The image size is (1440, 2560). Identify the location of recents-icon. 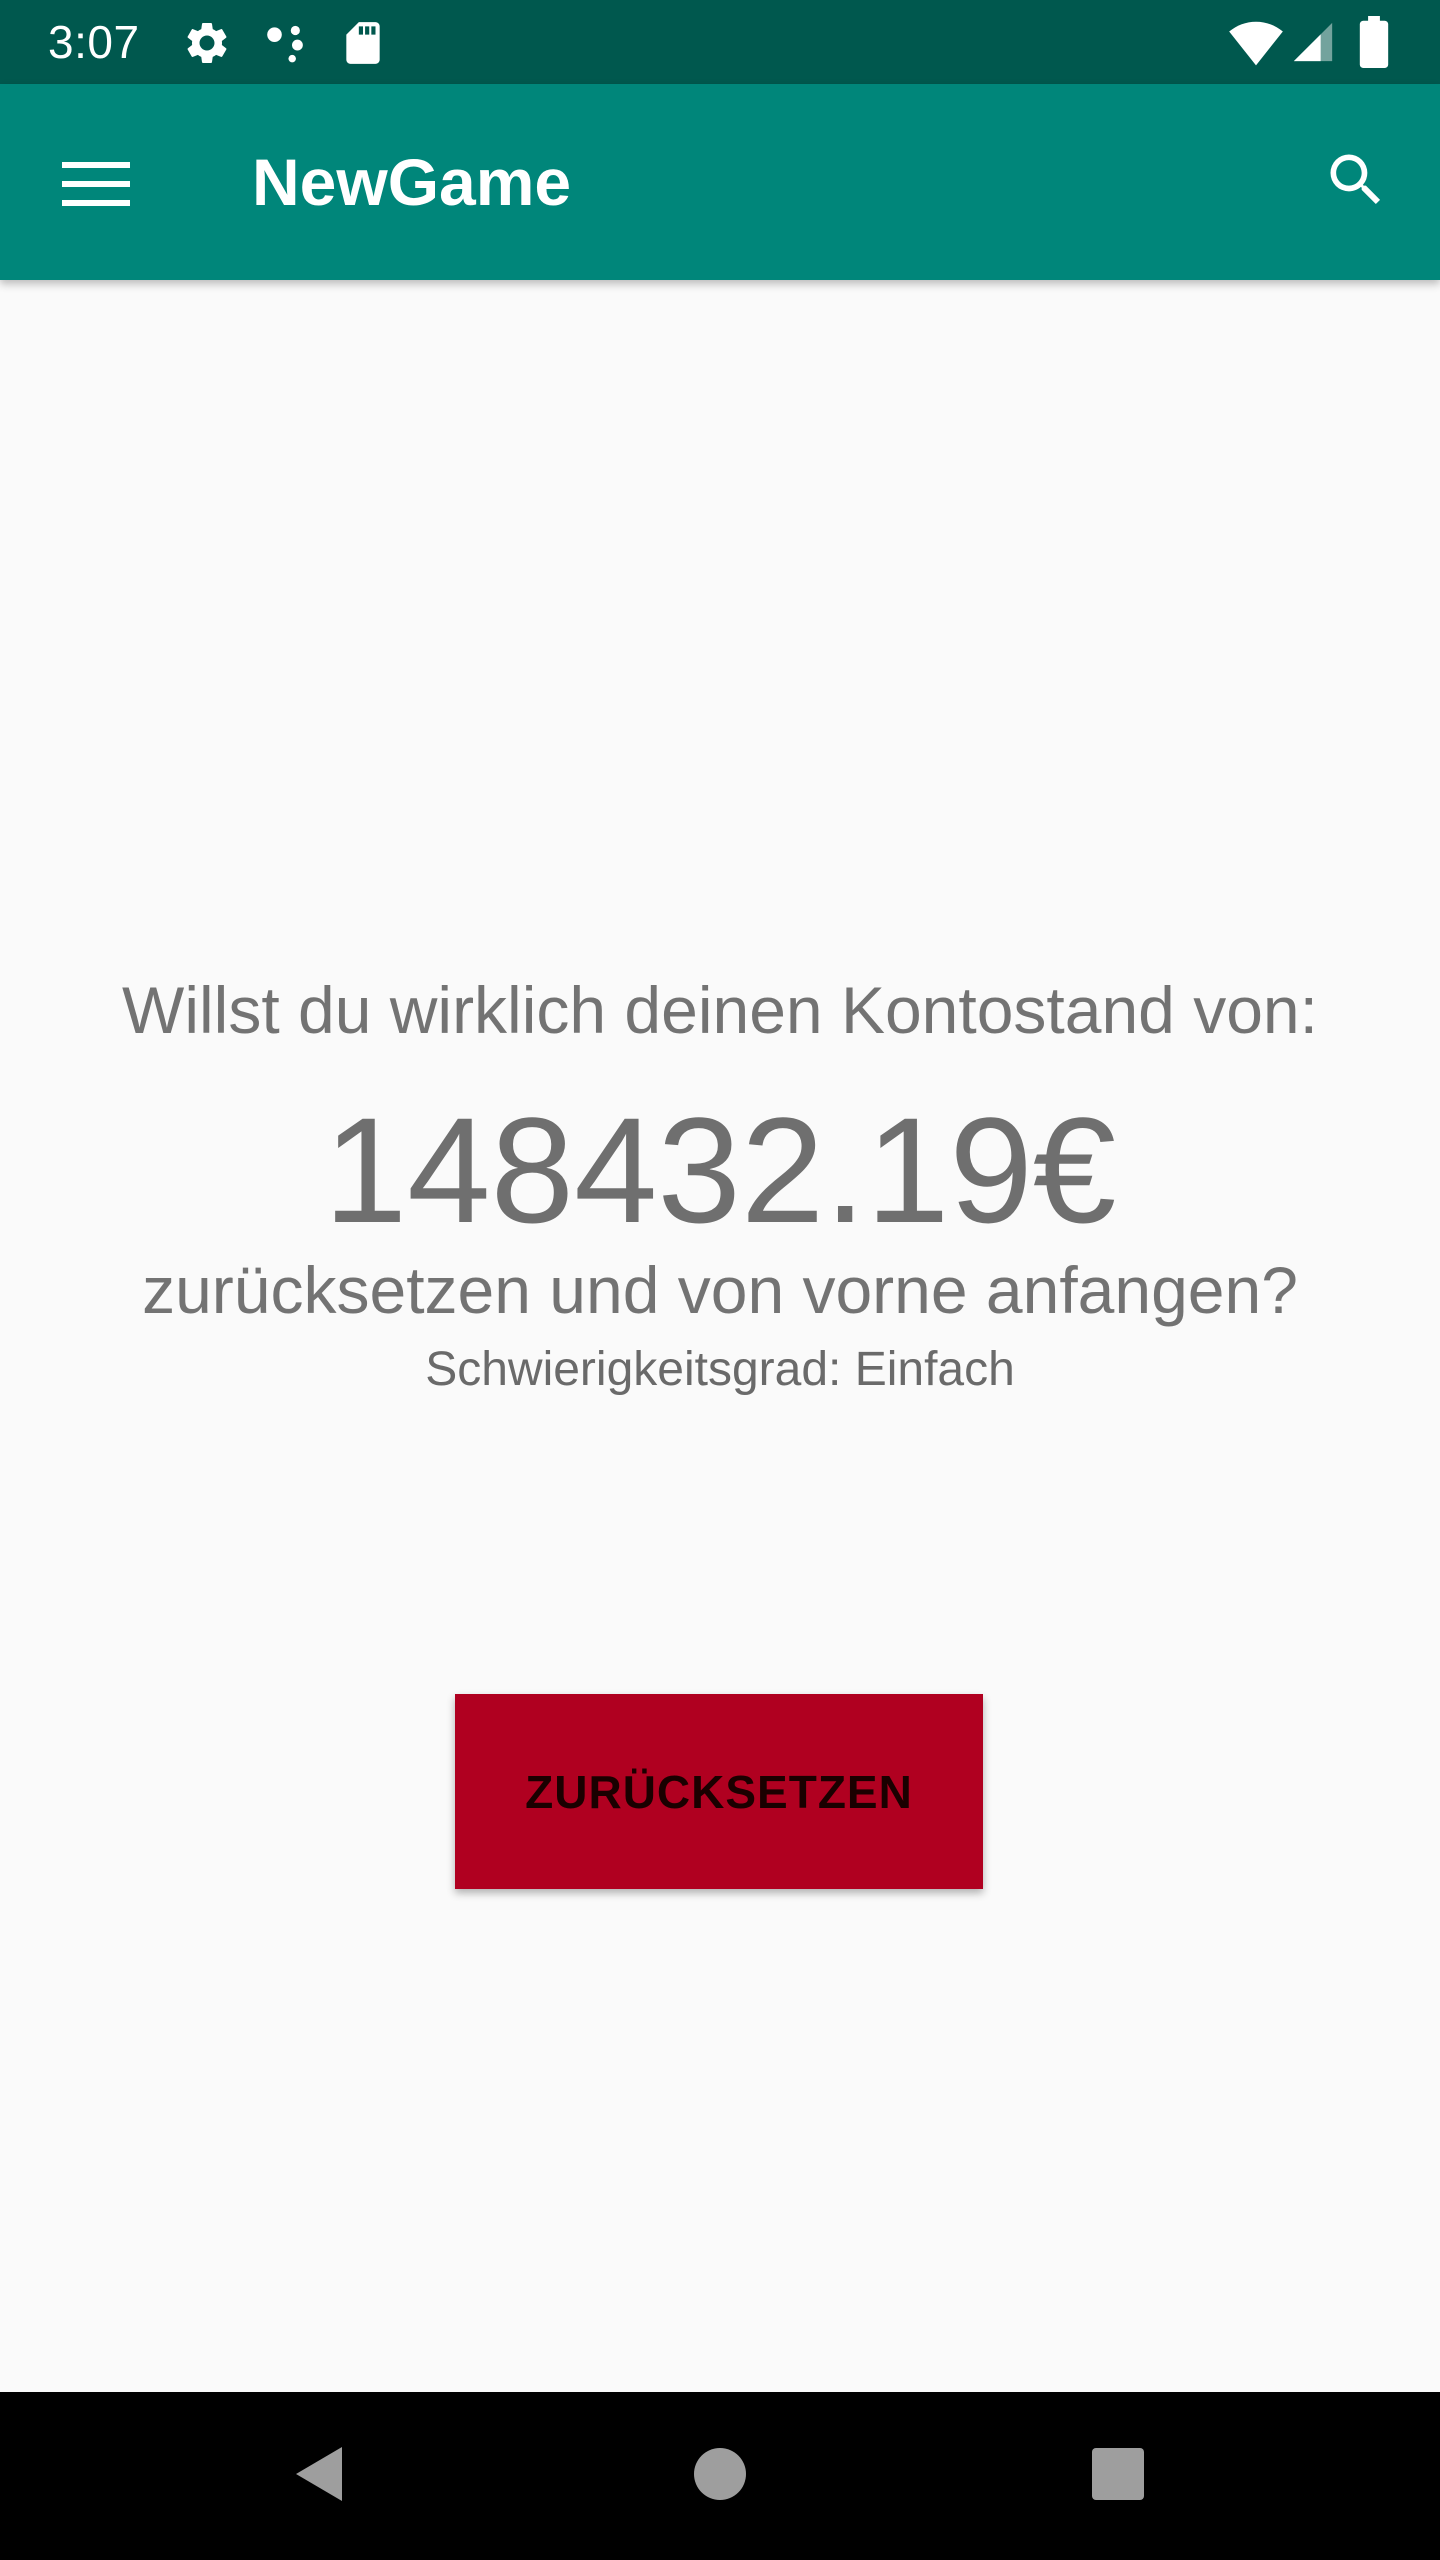
(1118, 2476).